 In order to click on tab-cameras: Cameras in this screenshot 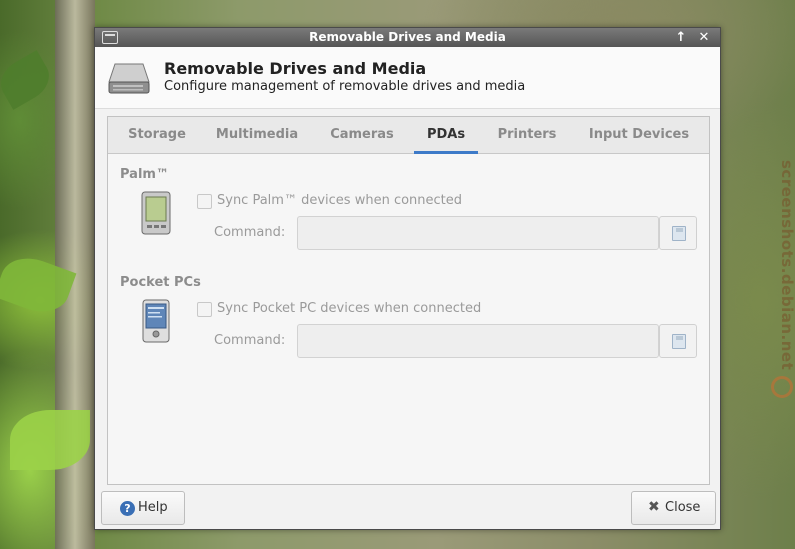, I will do `click(362, 135)`.